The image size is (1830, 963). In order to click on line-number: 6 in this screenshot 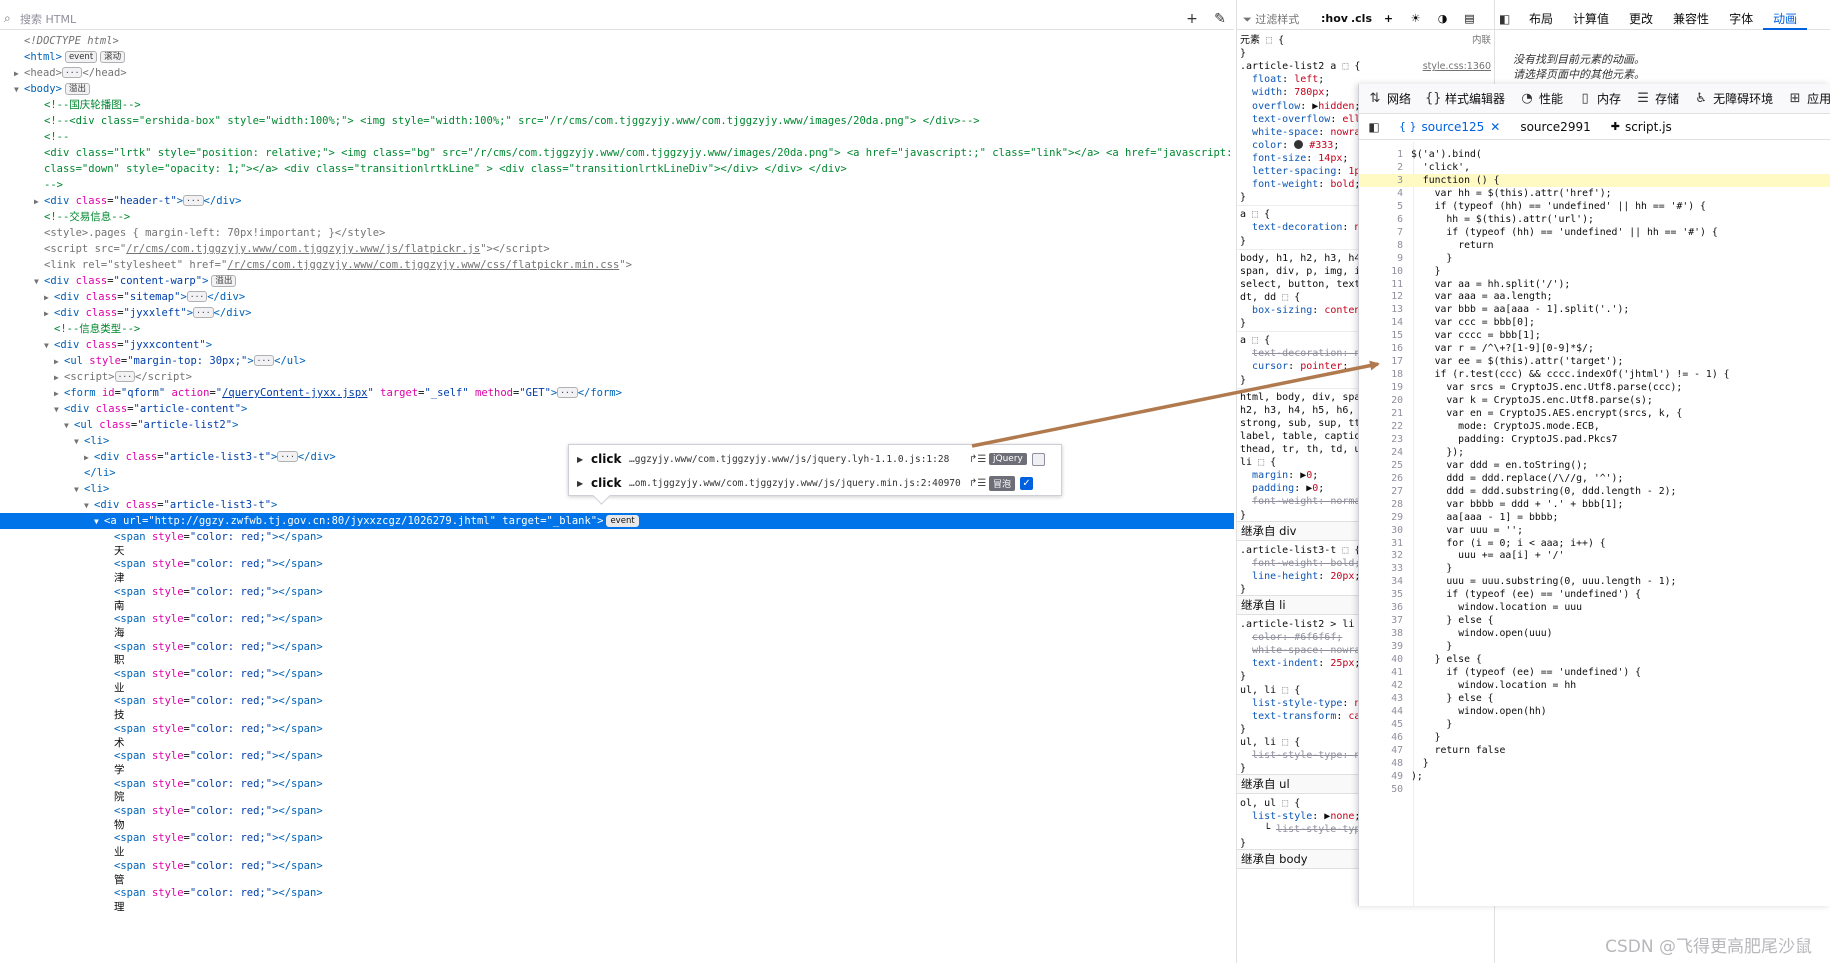, I will do `click(1385, 219)`.